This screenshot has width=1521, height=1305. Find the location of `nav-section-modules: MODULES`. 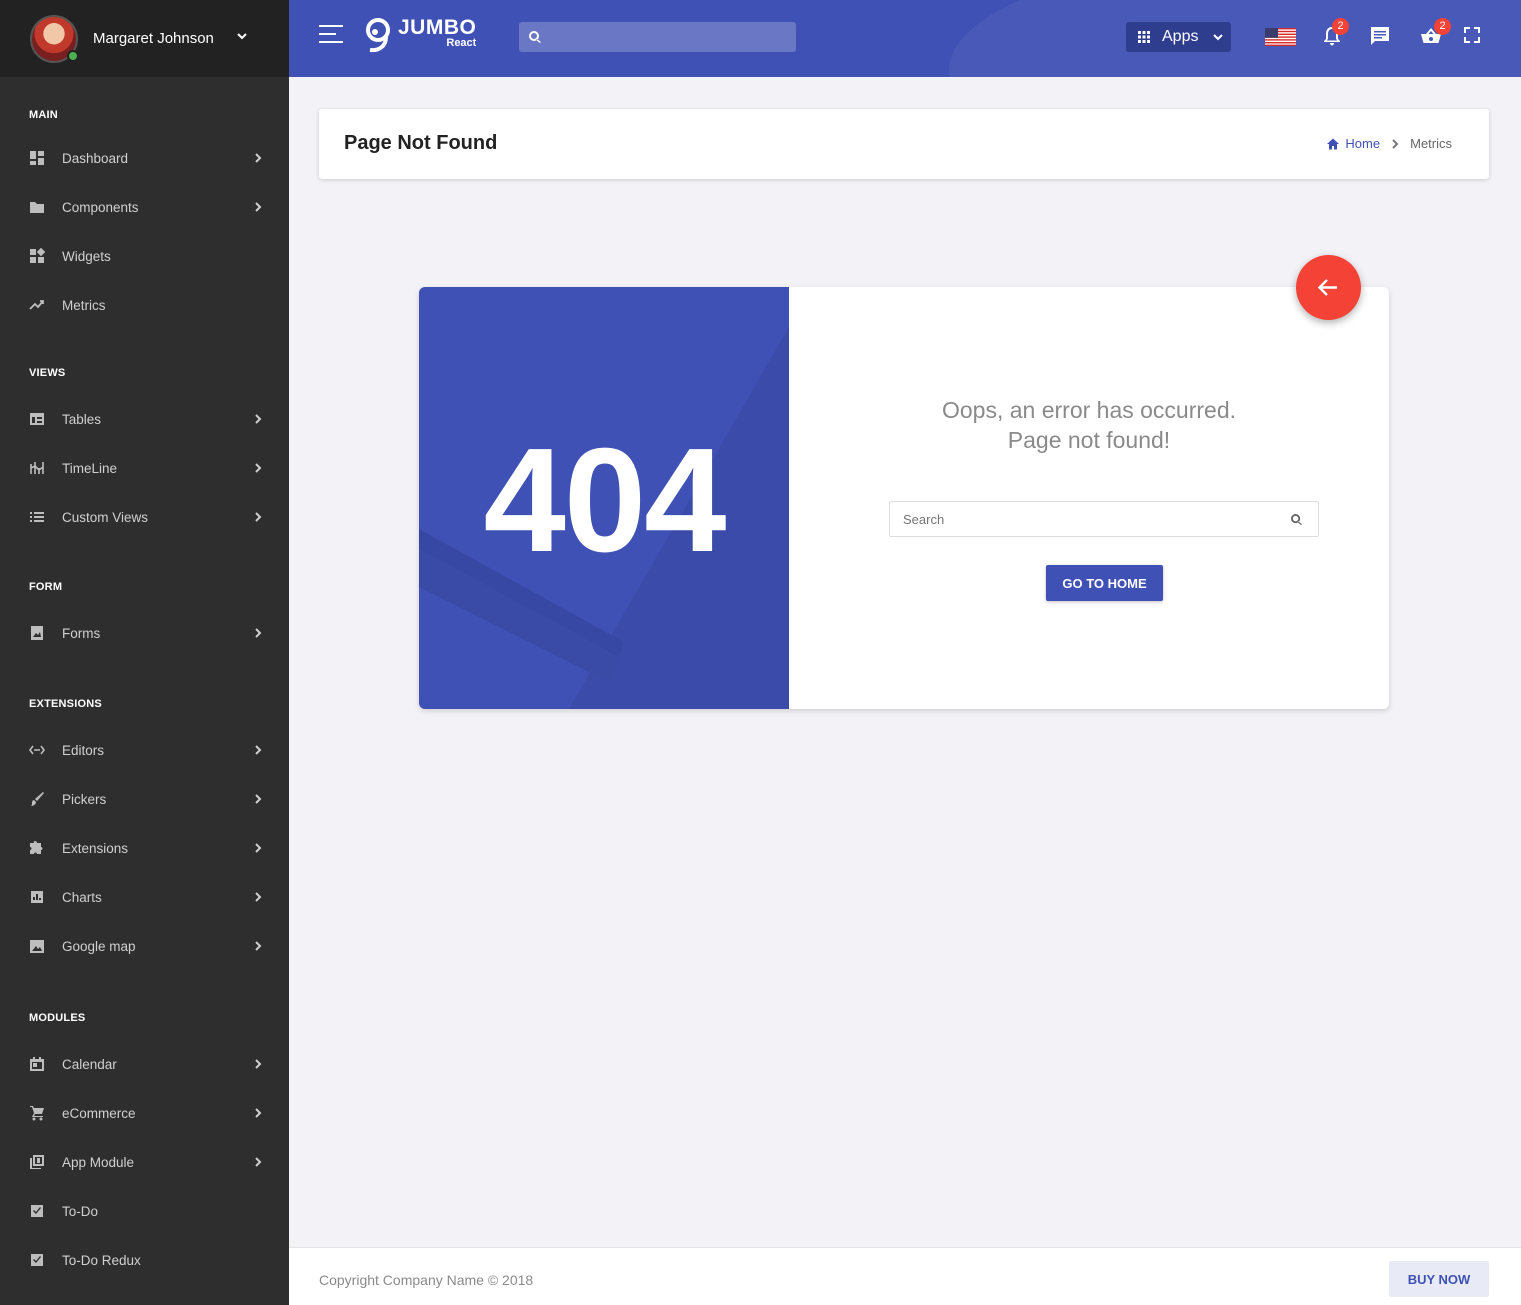

nav-section-modules: MODULES is located at coordinates (57, 1018).